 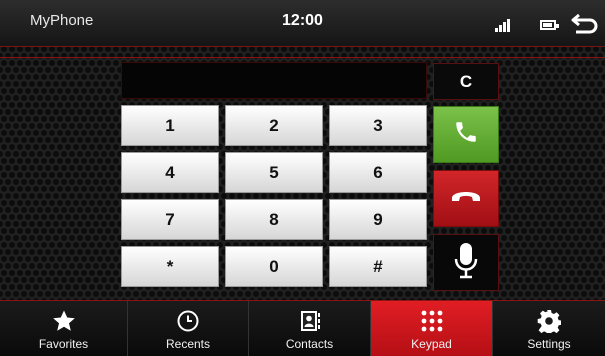 What do you see at coordinates (378, 219) in the screenshot?
I see `key-9: 9` at bounding box center [378, 219].